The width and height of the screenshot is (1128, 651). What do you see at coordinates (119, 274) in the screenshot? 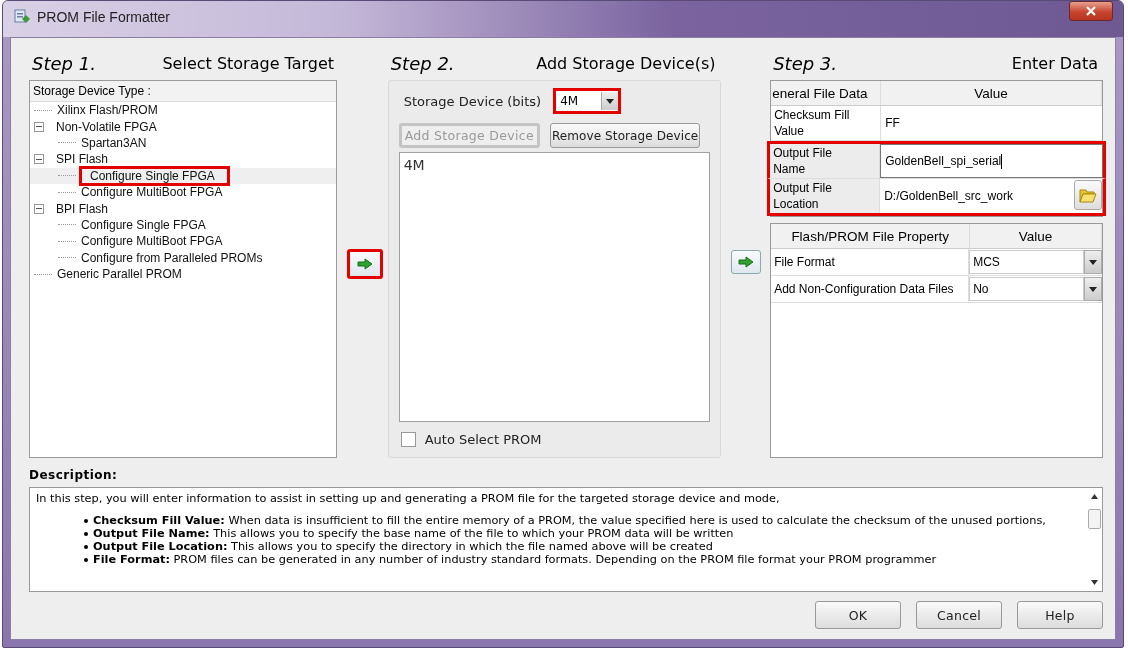
I see `tree-item: Generic Parallel PROM` at bounding box center [119, 274].